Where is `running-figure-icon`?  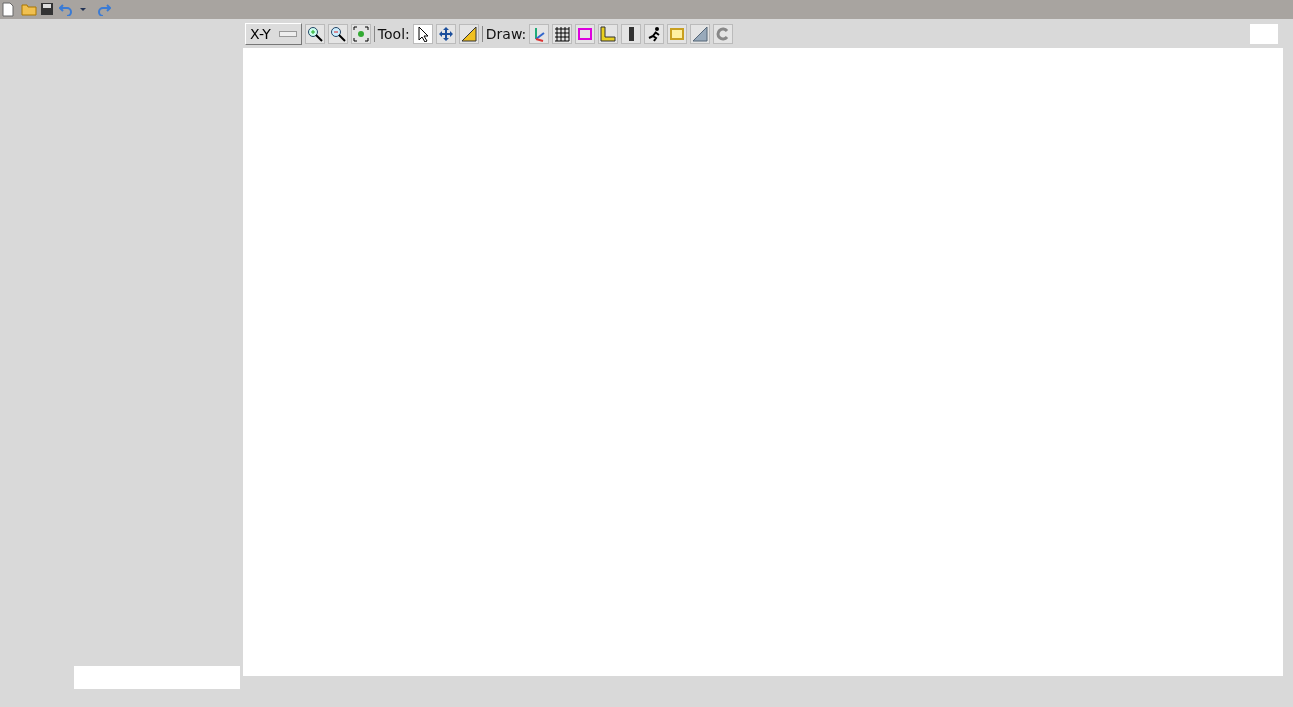
running-figure-icon is located at coordinates (654, 34).